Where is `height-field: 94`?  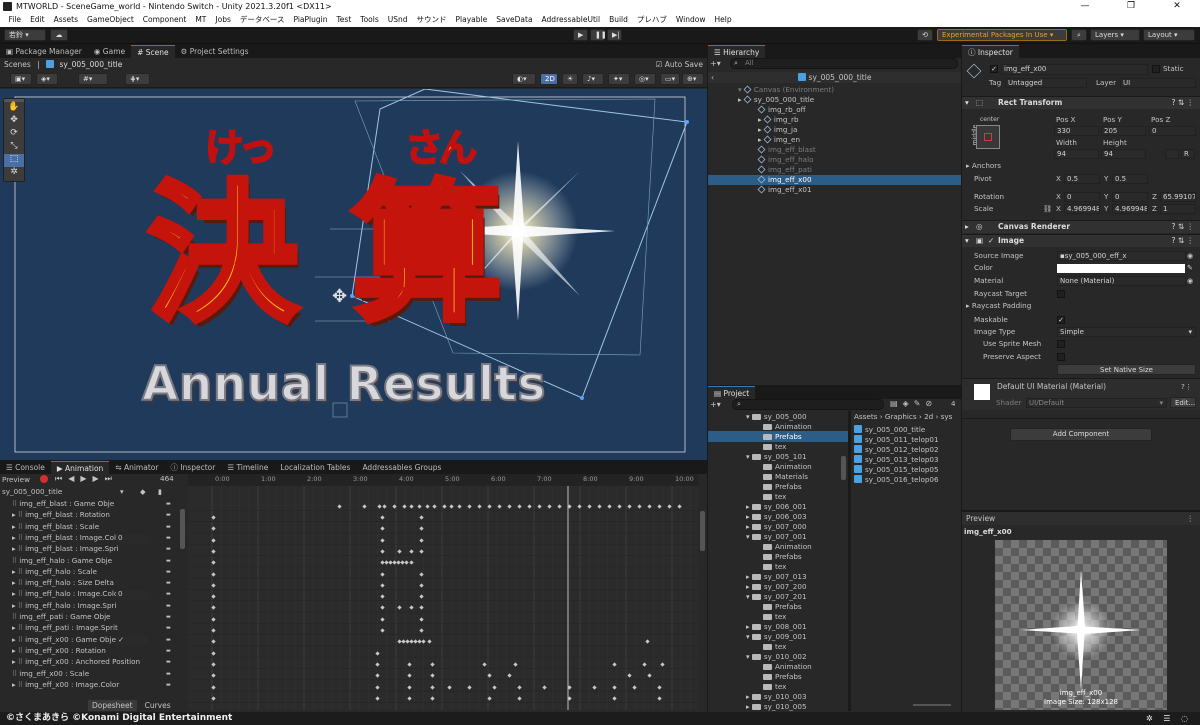 height-field: 94 is located at coordinates (1123, 154).